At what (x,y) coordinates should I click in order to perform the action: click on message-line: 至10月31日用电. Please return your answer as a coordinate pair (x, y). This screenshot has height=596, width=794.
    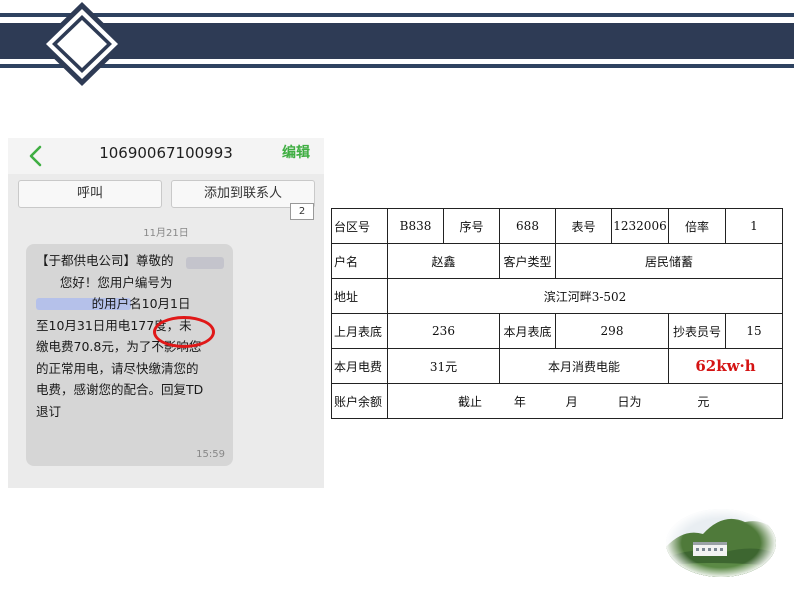
    Looking at the image, I should click on (83, 325).